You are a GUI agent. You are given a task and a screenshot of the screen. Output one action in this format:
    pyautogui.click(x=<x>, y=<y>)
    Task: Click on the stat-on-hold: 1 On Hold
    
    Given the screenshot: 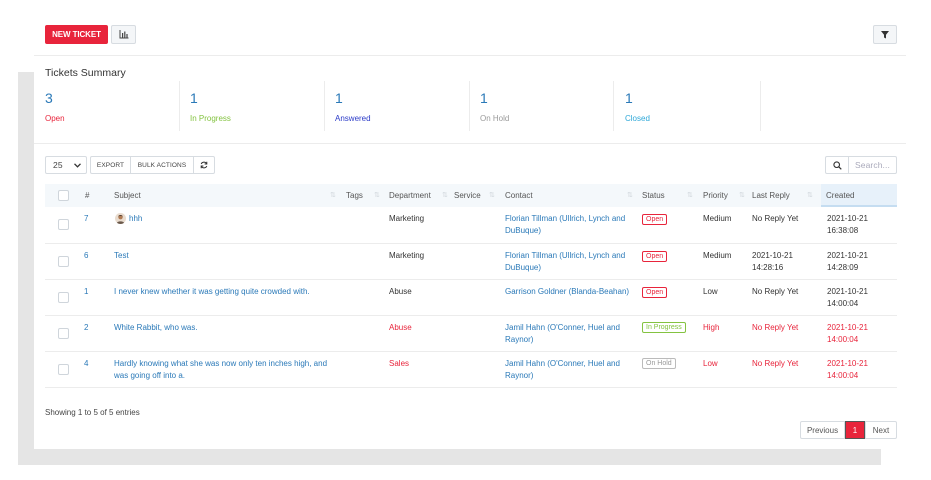 What is the action you would take?
    pyautogui.click(x=547, y=106)
    